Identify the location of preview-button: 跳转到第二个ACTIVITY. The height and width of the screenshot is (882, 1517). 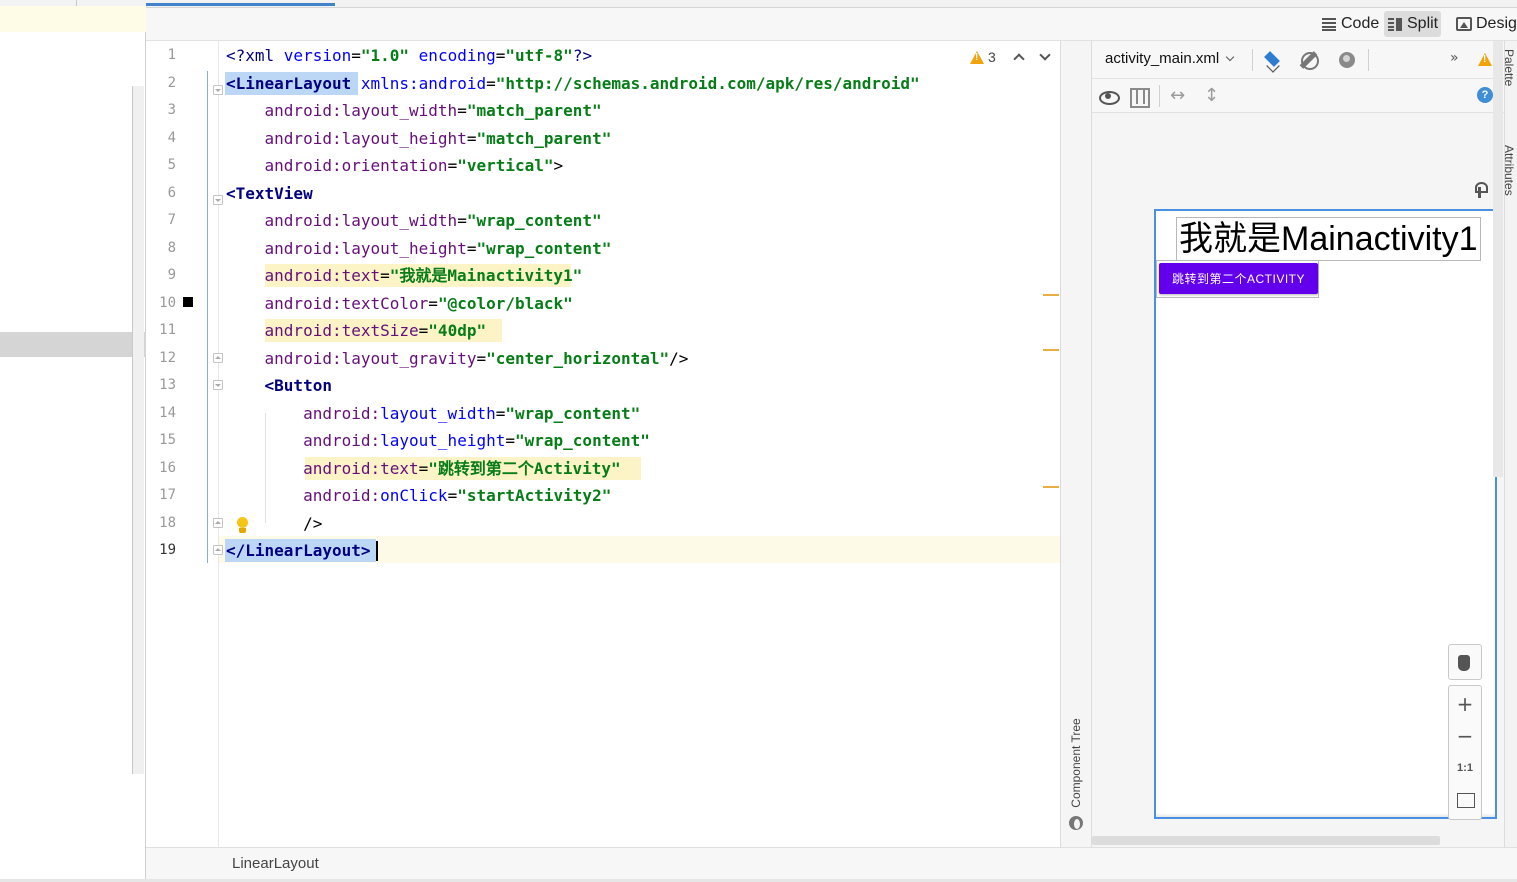
(1238, 278).